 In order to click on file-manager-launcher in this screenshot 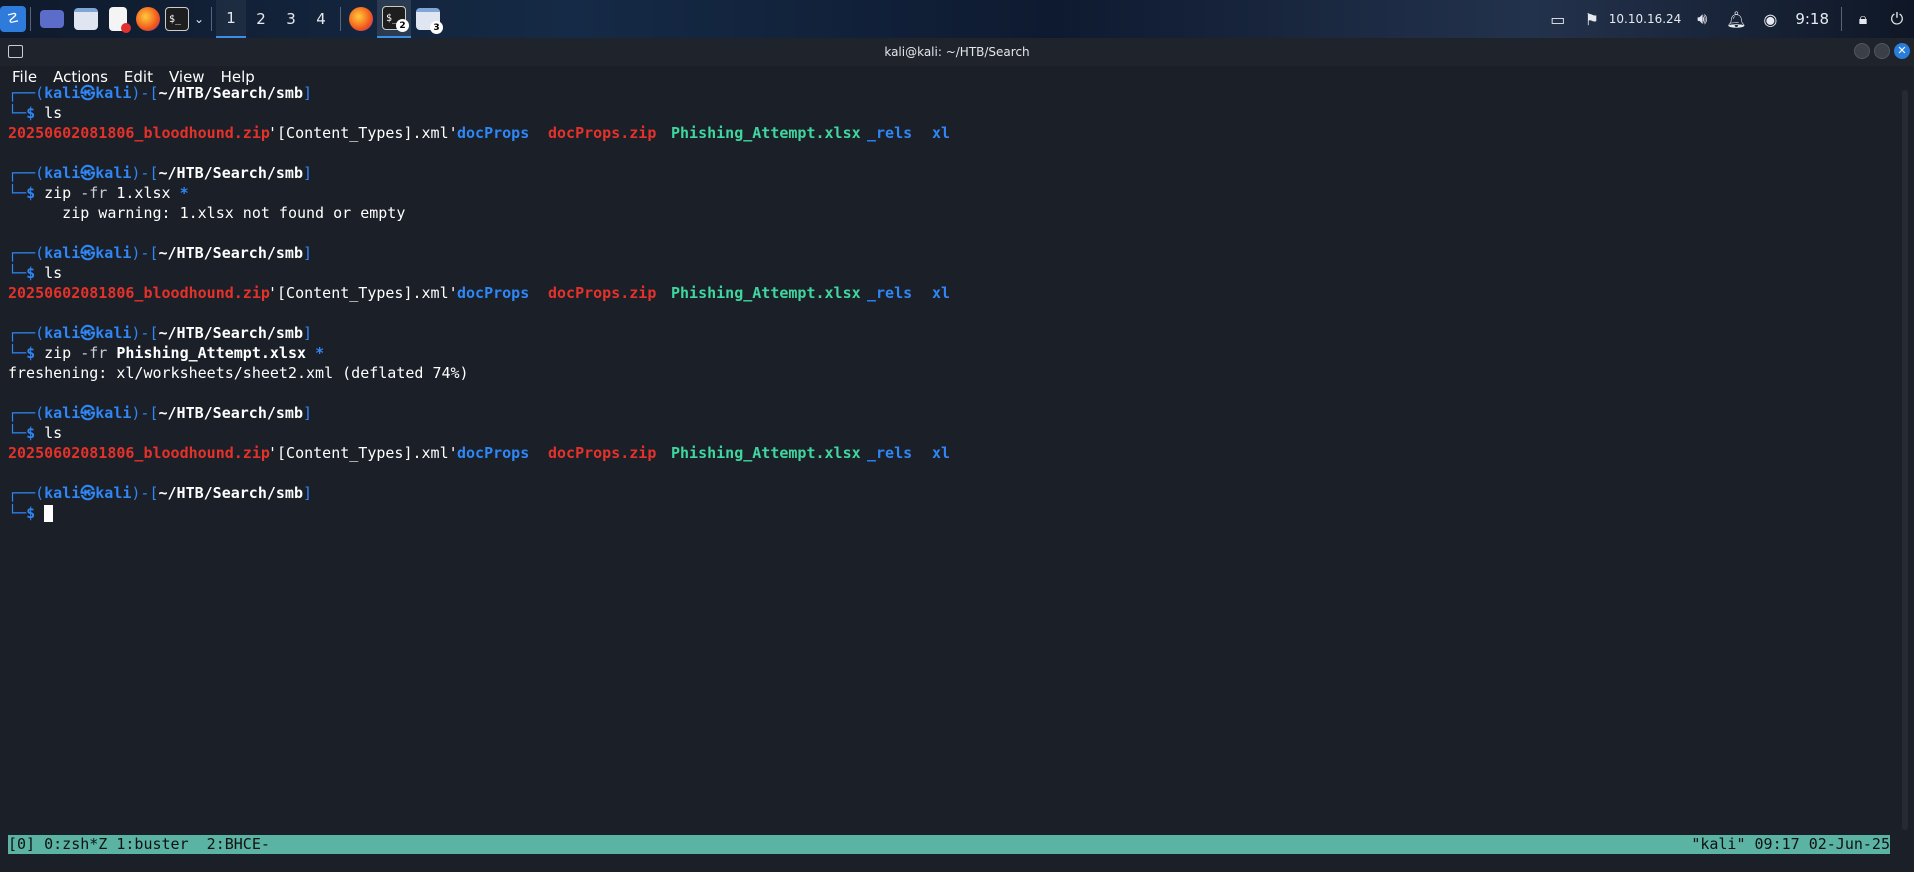, I will do `click(86, 19)`.